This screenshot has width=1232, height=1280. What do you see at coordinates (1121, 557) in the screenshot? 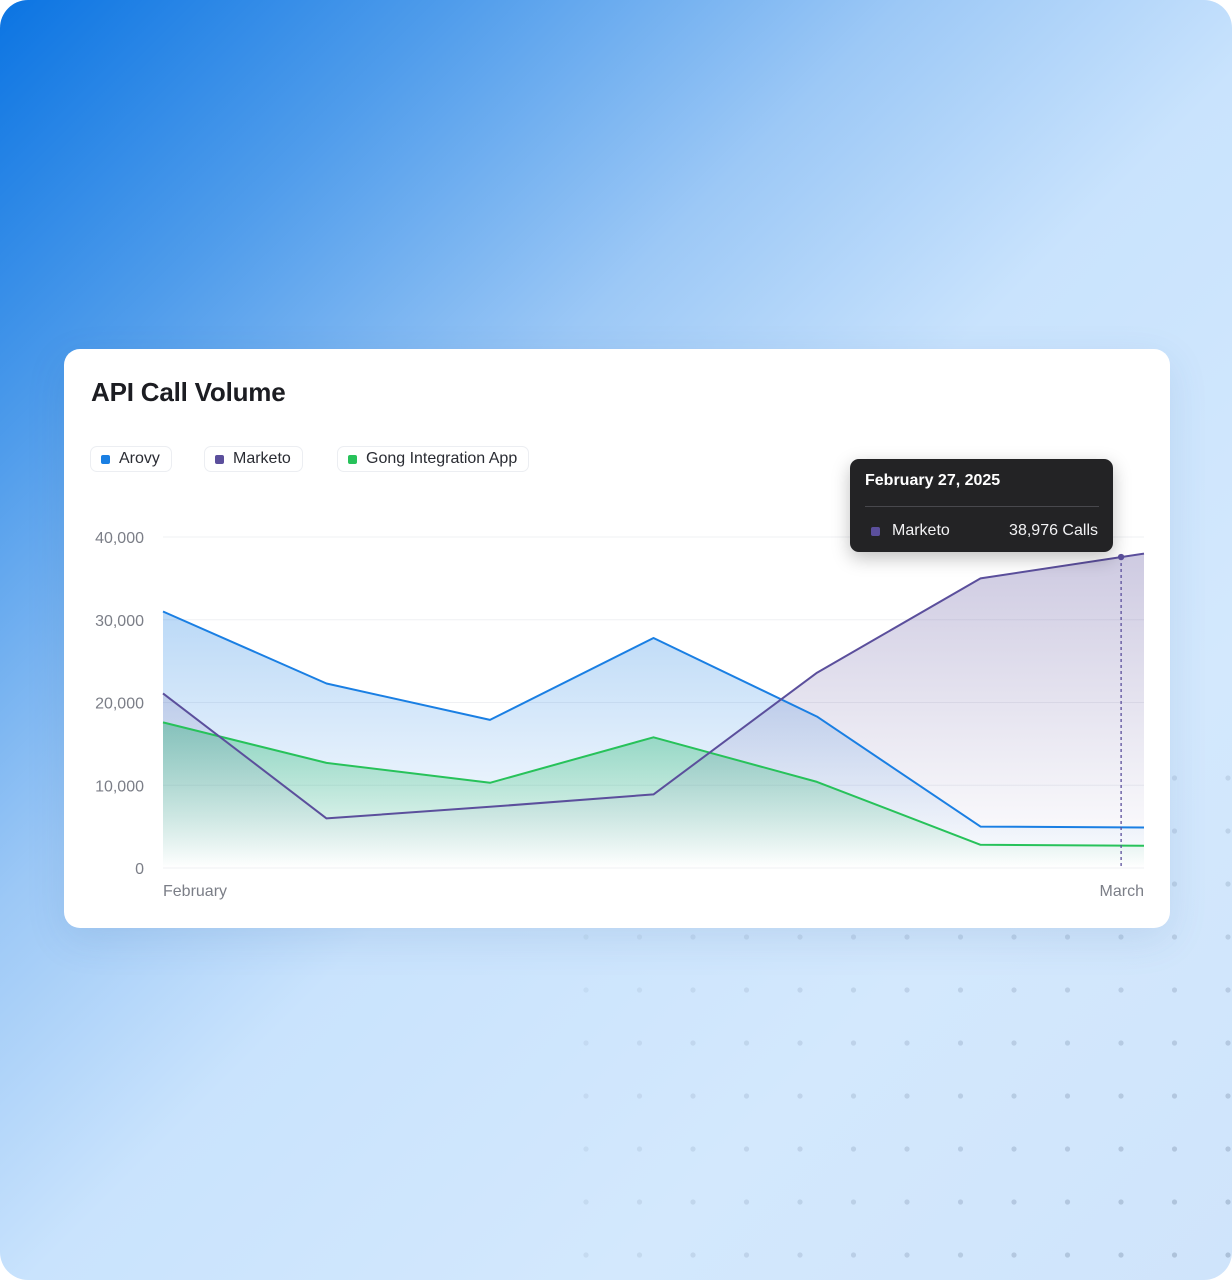
I see `hover-point` at bounding box center [1121, 557].